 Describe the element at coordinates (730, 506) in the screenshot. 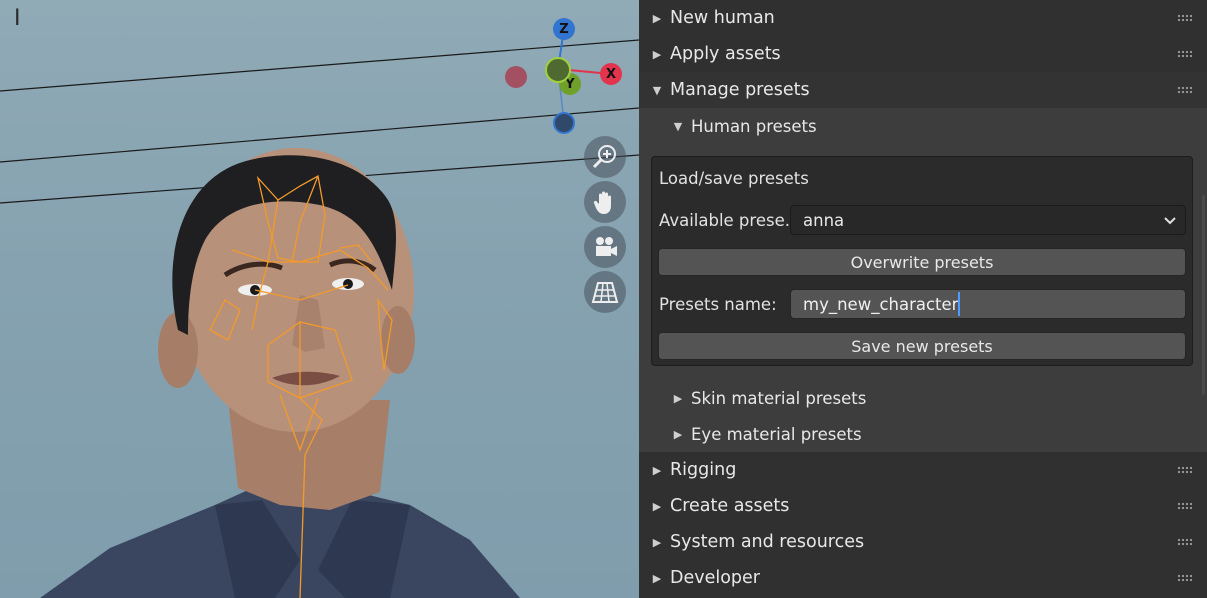

I see `section-title: Create assets` at that location.